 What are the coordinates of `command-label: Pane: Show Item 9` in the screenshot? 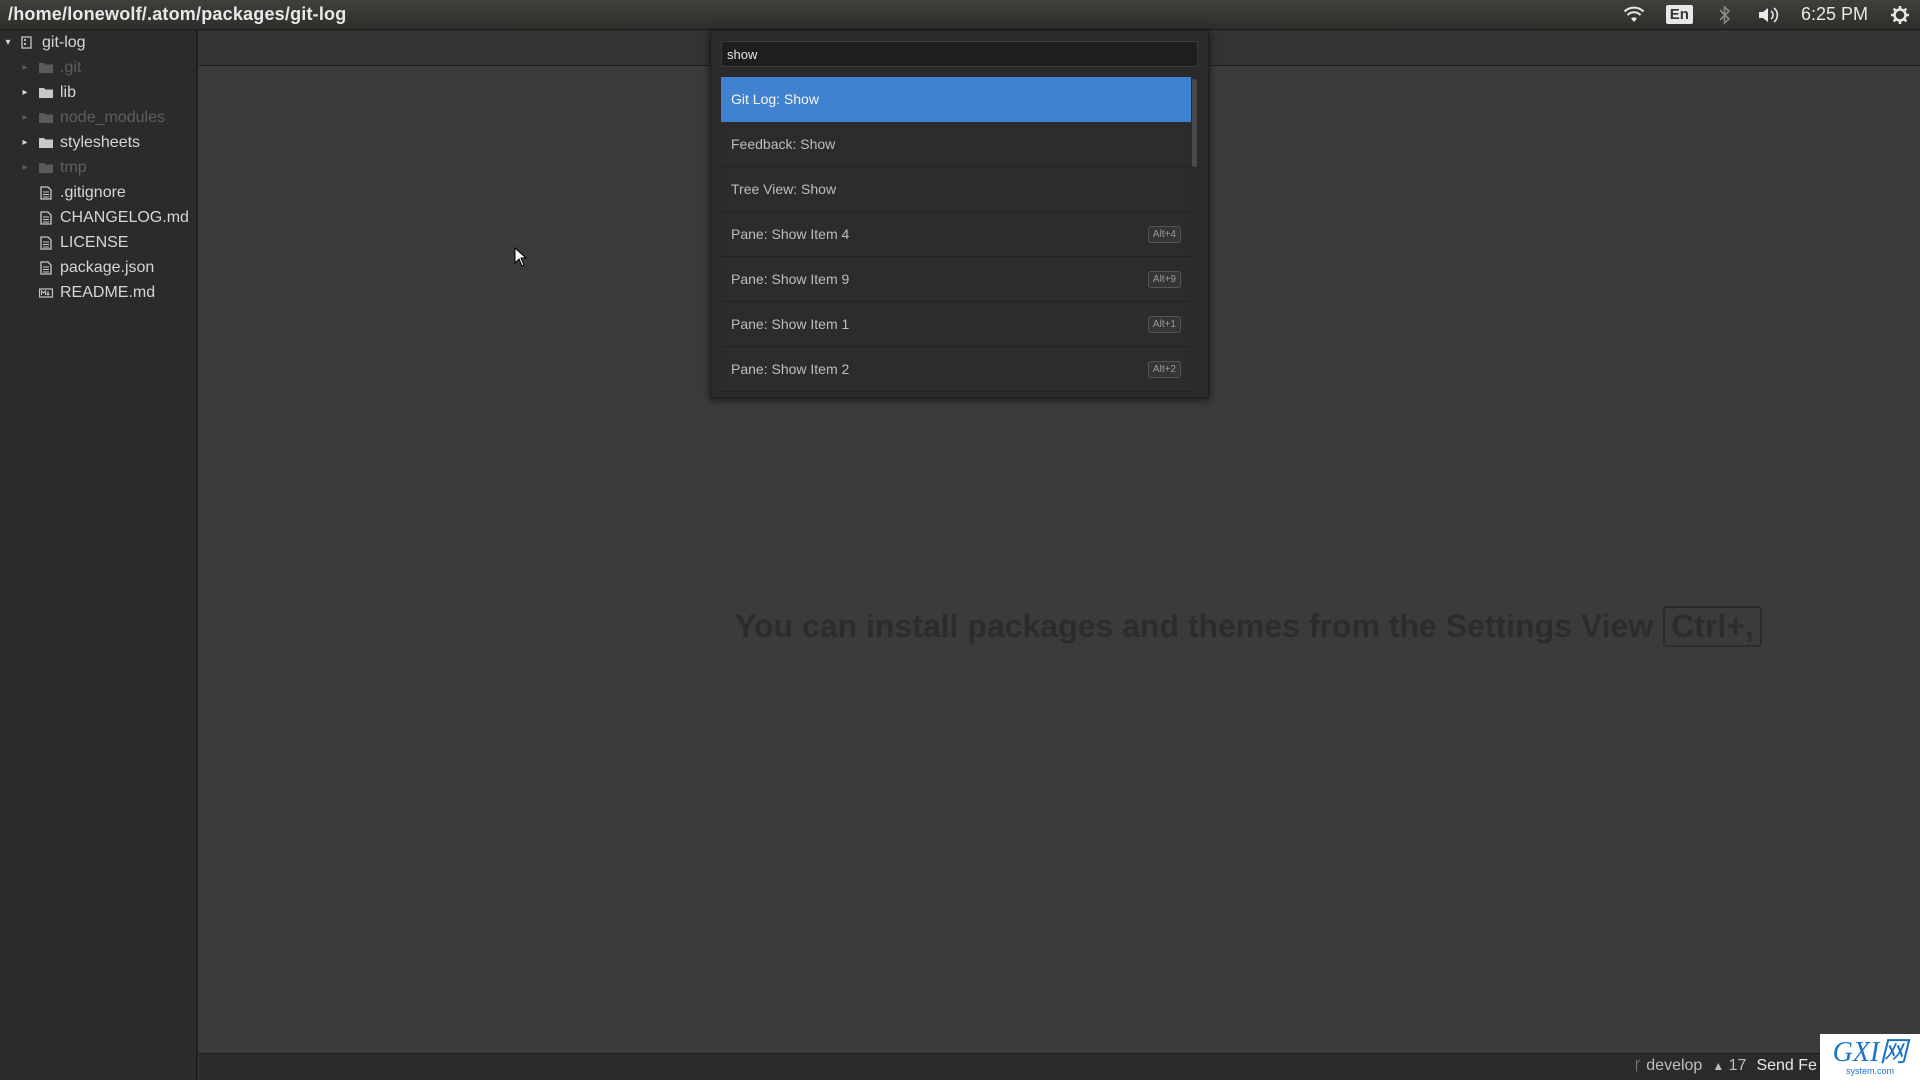 It's located at (790, 279).